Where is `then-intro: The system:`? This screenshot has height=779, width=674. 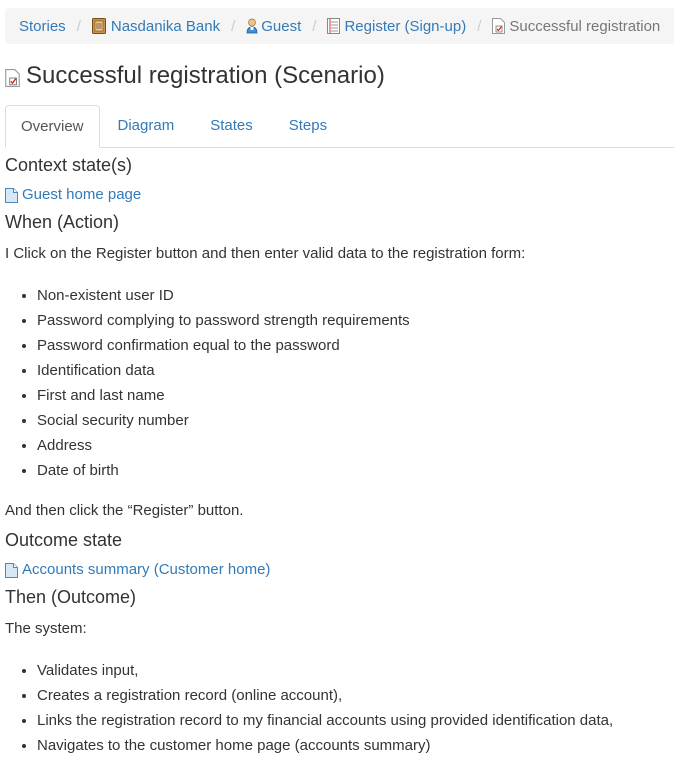 then-intro: The system: is located at coordinates (46, 628).